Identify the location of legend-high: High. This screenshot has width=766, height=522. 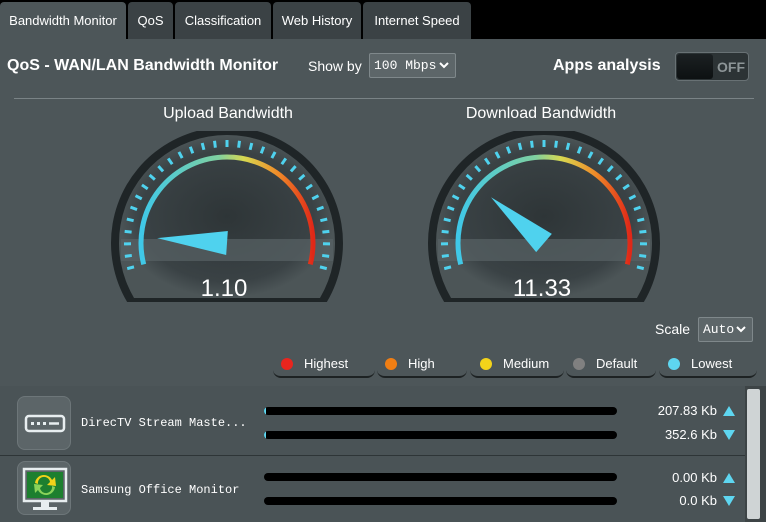
(422, 364).